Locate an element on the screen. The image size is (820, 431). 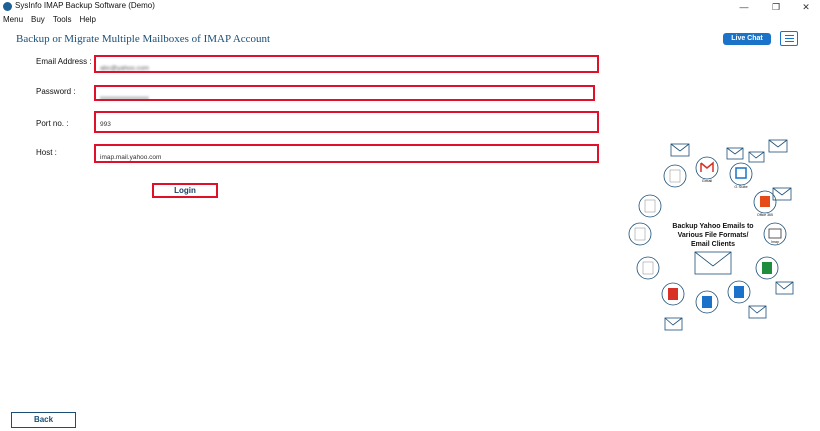
gsuite-badge is located at coordinates (741, 174).